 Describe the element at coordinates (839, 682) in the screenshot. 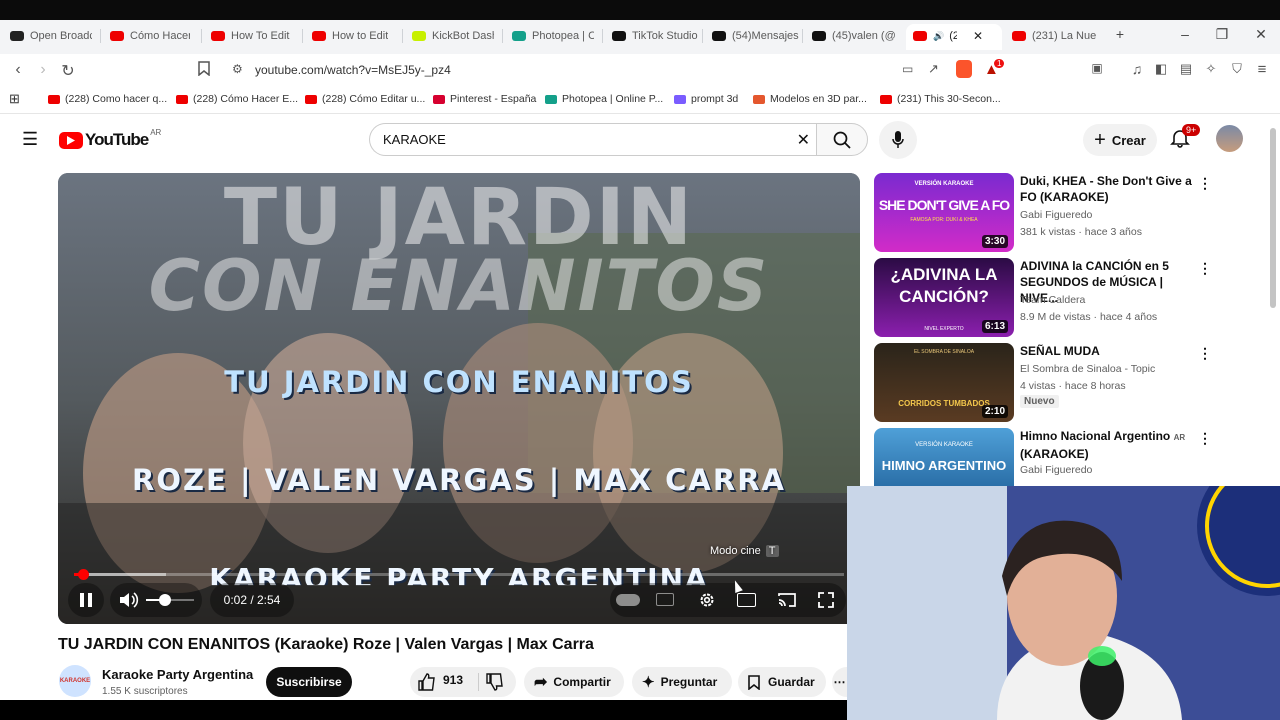

I see `more-actions-button: ⋯` at that location.